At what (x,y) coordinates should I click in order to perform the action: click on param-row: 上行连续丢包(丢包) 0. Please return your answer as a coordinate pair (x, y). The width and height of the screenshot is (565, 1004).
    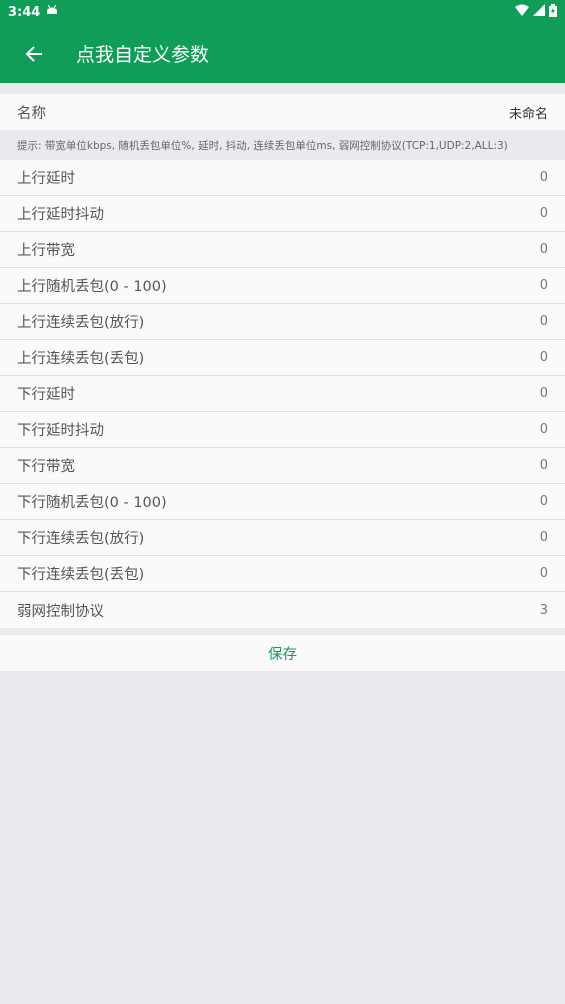
    Looking at the image, I should click on (282, 358).